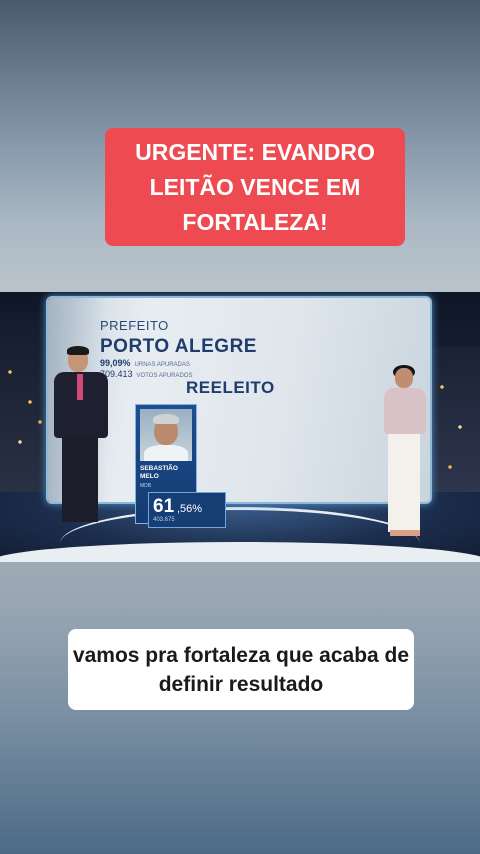 The image size is (480, 854). What do you see at coordinates (404, 378) in the screenshot?
I see `presenter-right-head` at bounding box center [404, 378].